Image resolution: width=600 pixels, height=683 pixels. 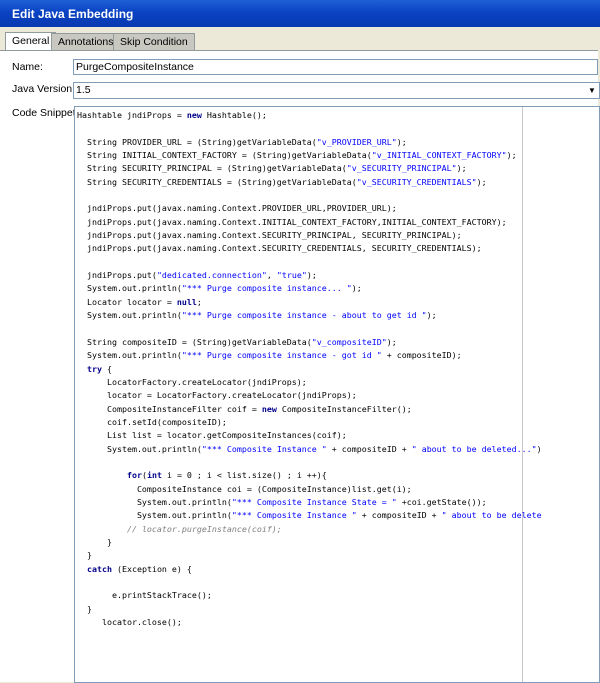 I want to click on code-token: for, so click(x=134, y=475).